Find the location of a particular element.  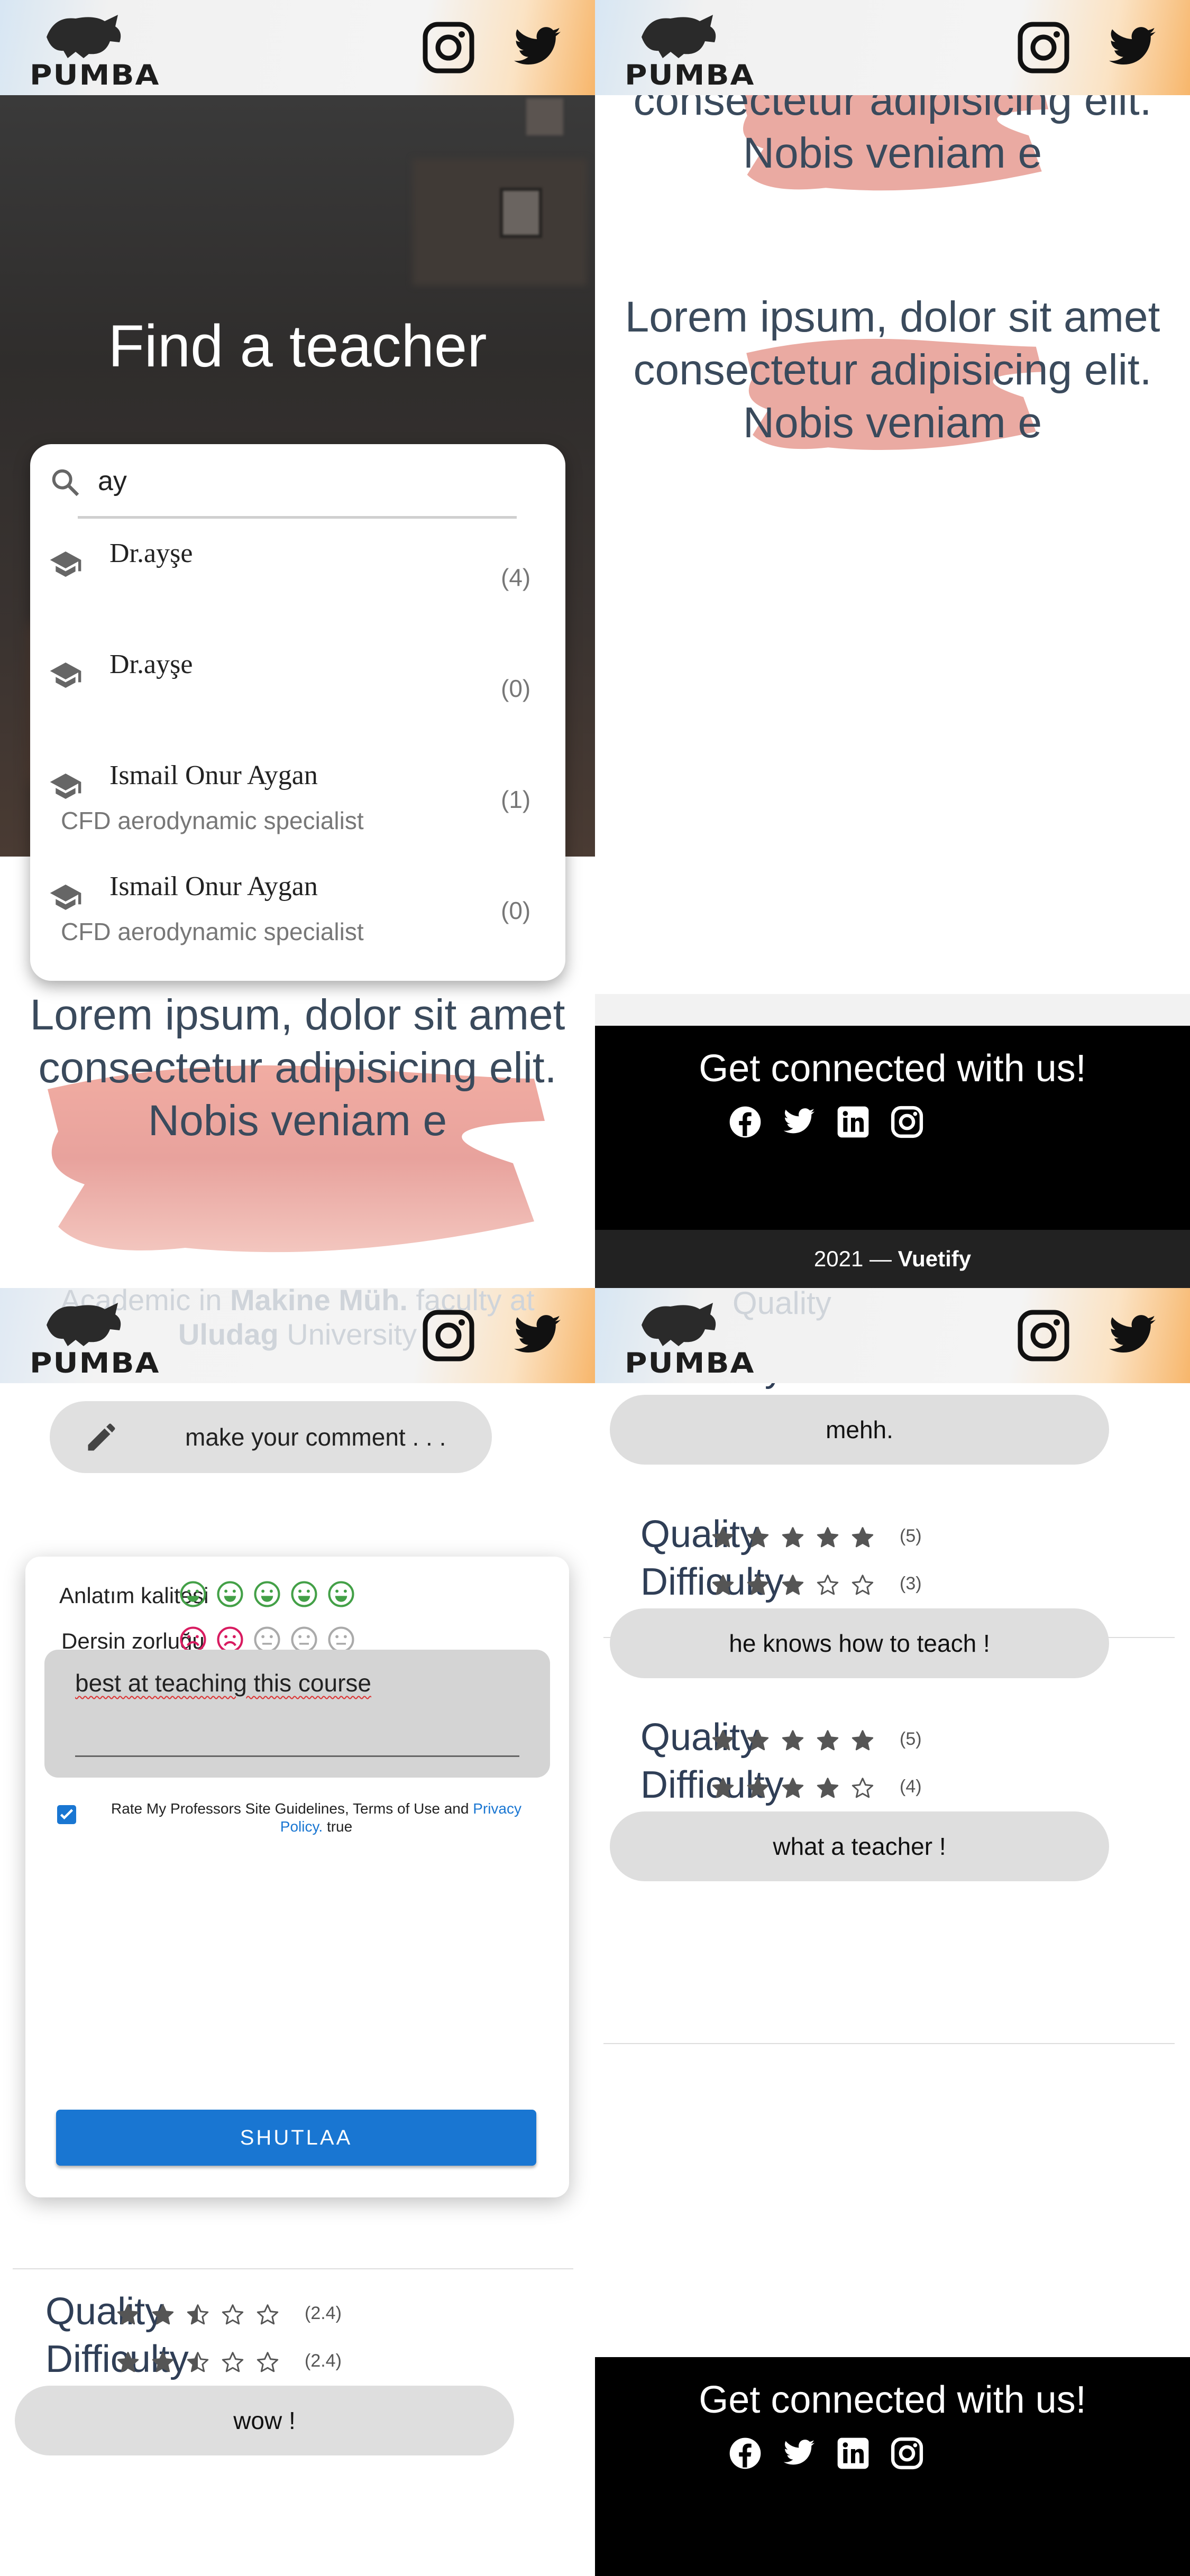

make-comment-label: make your comment . . . is located at coordinates (315, 1437).